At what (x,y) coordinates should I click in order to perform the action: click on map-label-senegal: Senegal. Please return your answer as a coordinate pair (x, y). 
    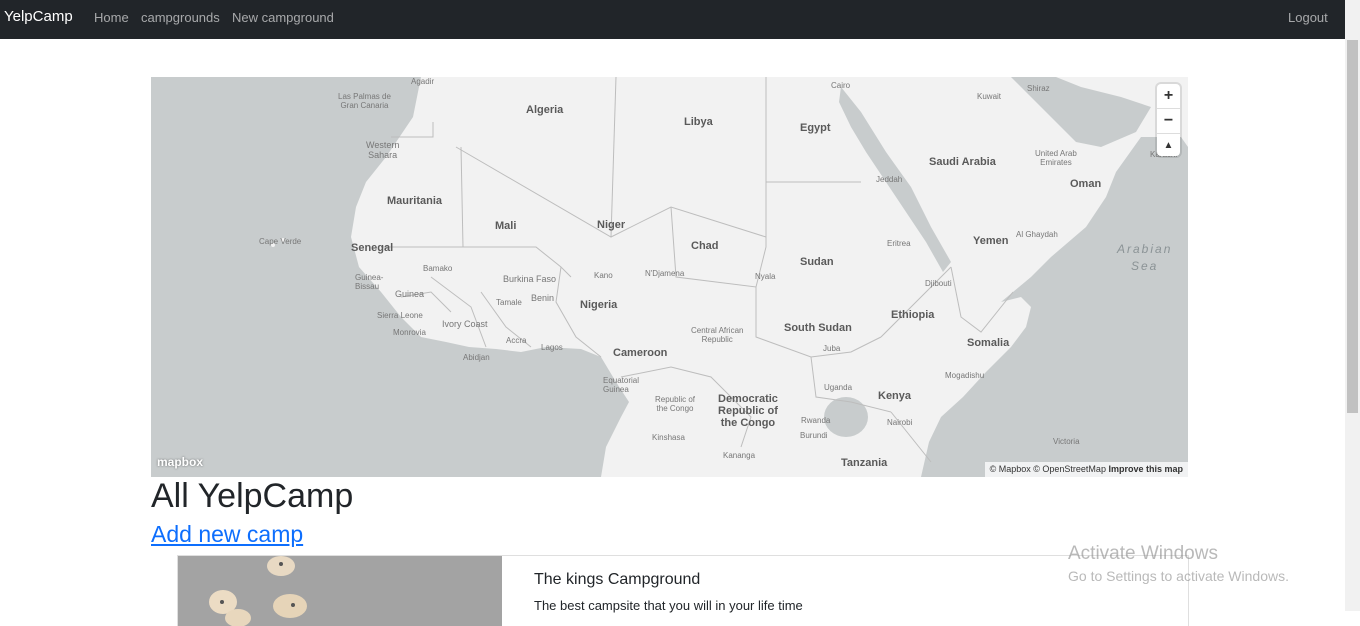
    Looking at the image, I should click on (372, 248).